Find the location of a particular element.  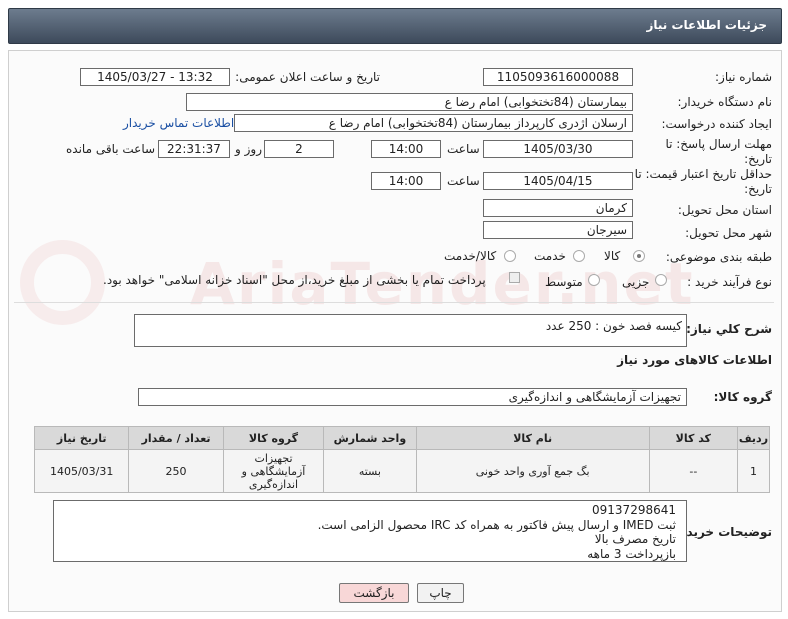

days-label: روز و is located at coordinates (248, 149).